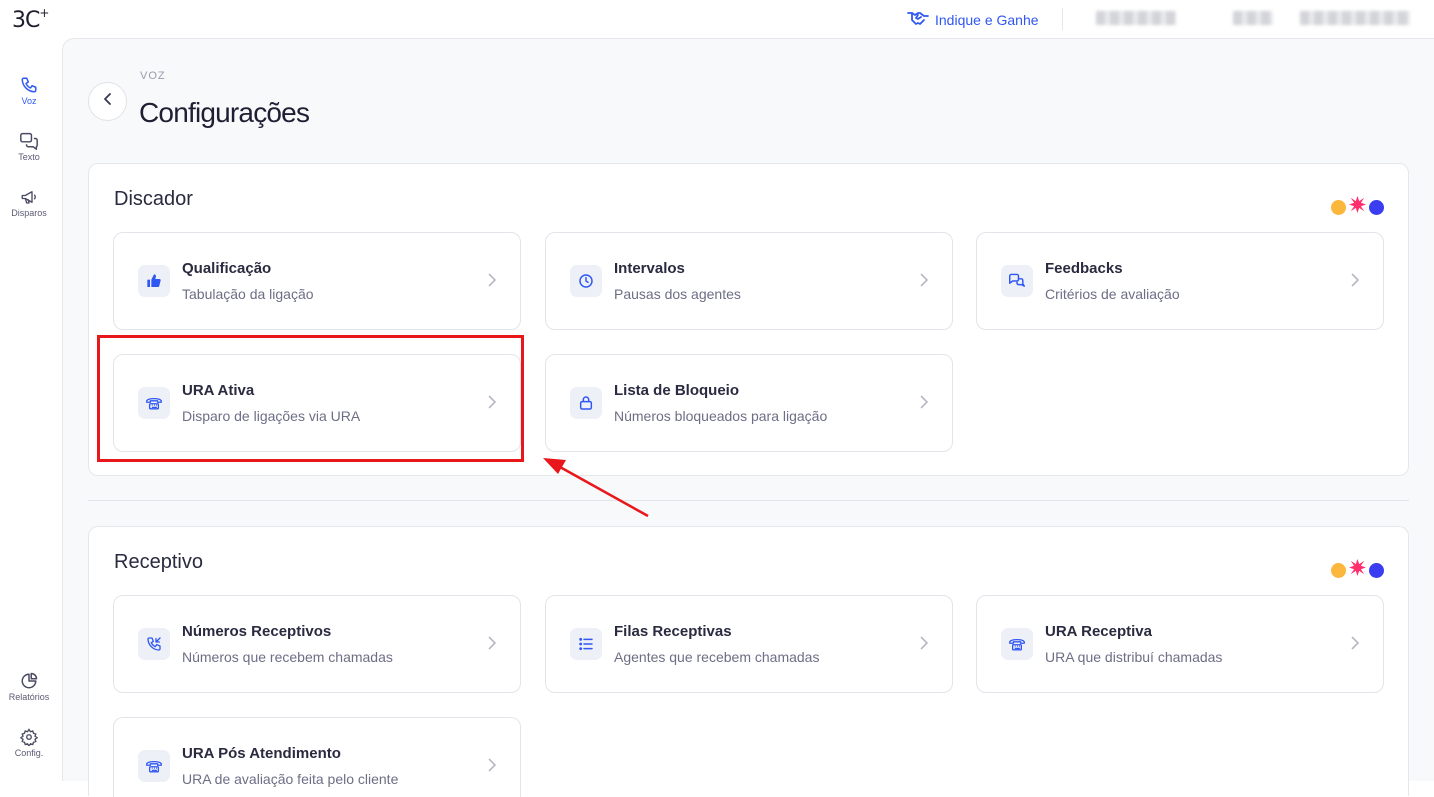  I want to click on user-info-blurred, so click(1136, 18).